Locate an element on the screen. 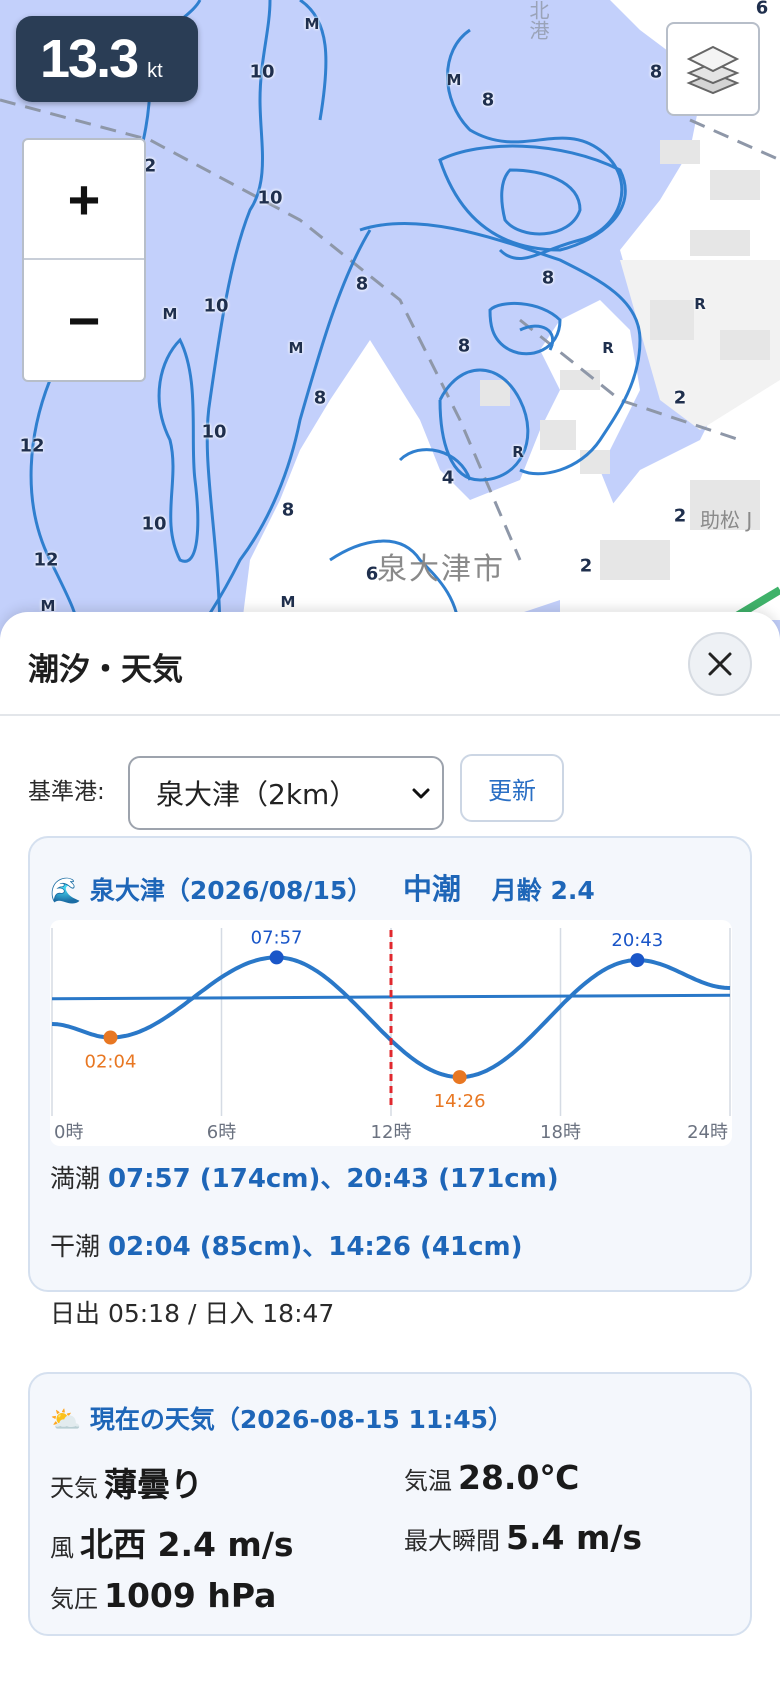 The image size is (780, 1688). port-selected-value: 泉大津（2km） is located at coordinates (257, 794).